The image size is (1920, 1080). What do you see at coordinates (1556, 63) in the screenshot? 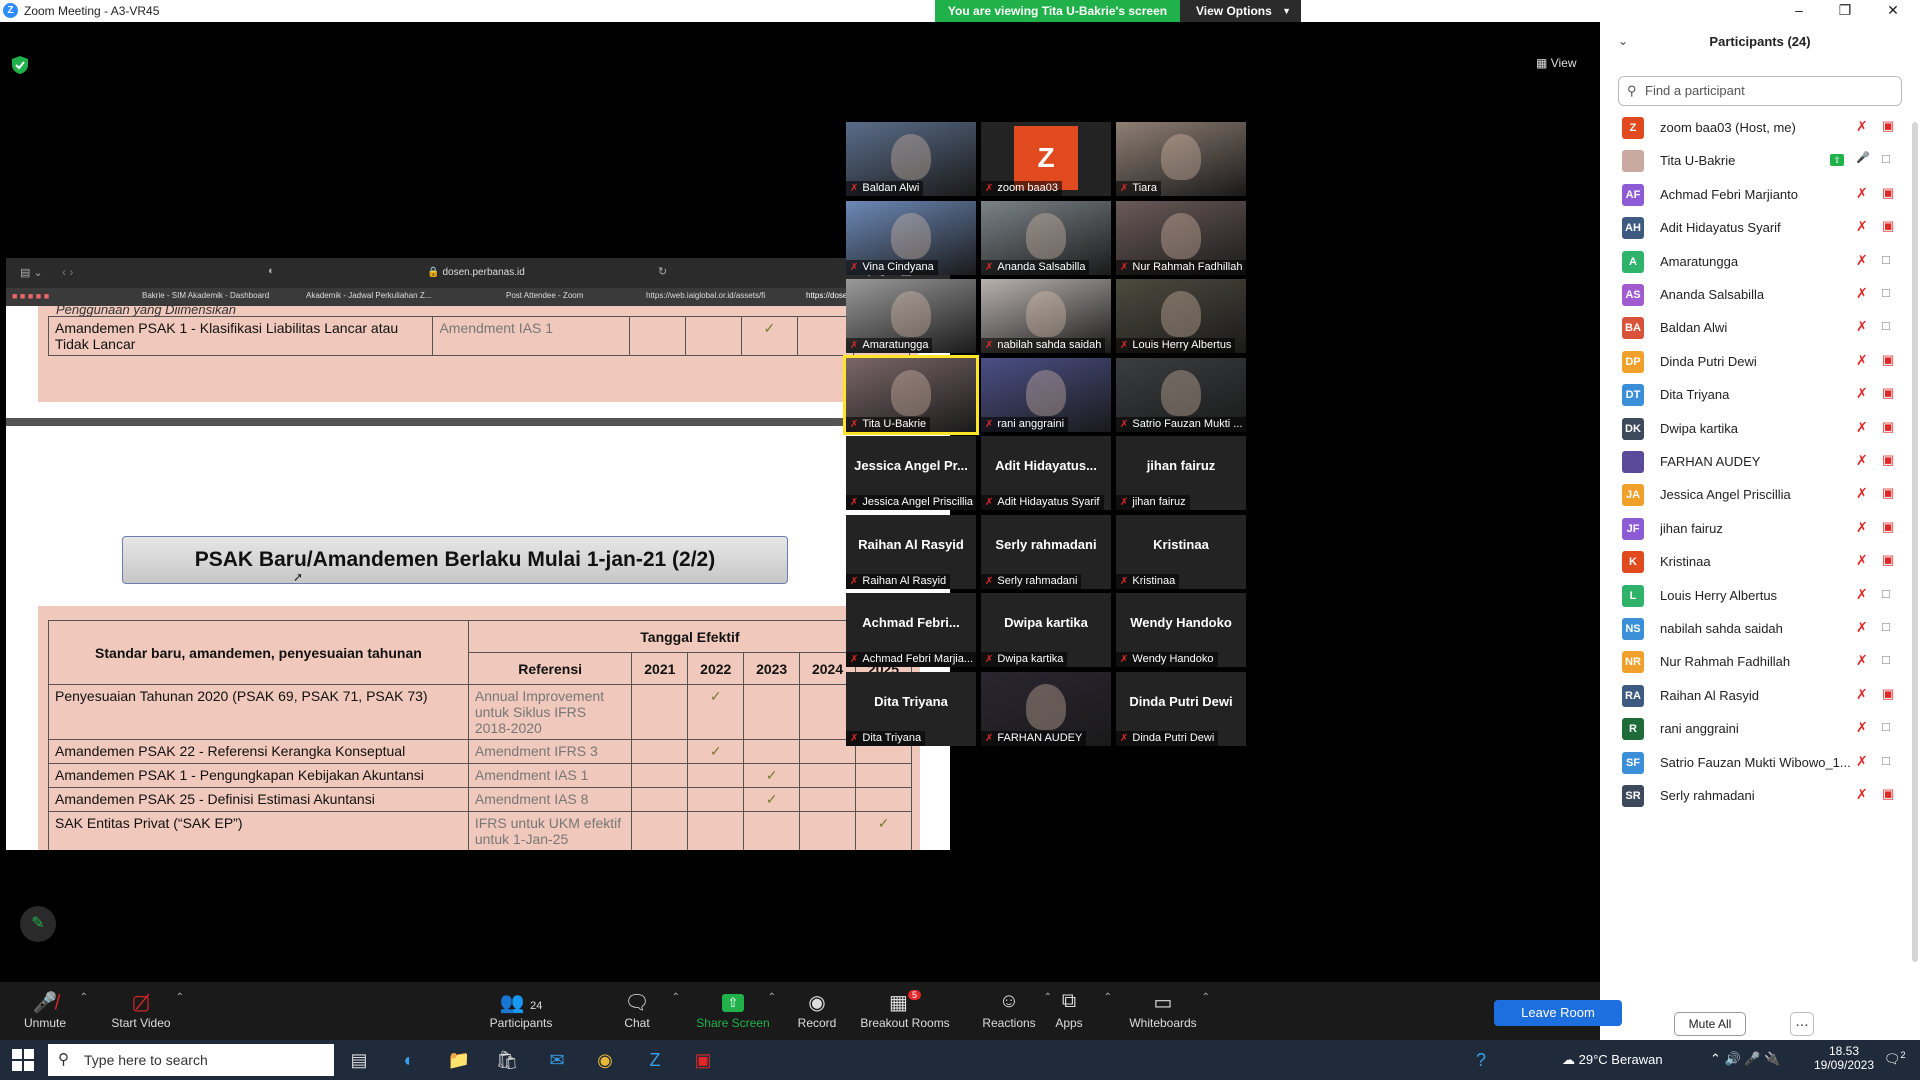
I see `view-button: ▦ View` at bounding box center [1556, 63].